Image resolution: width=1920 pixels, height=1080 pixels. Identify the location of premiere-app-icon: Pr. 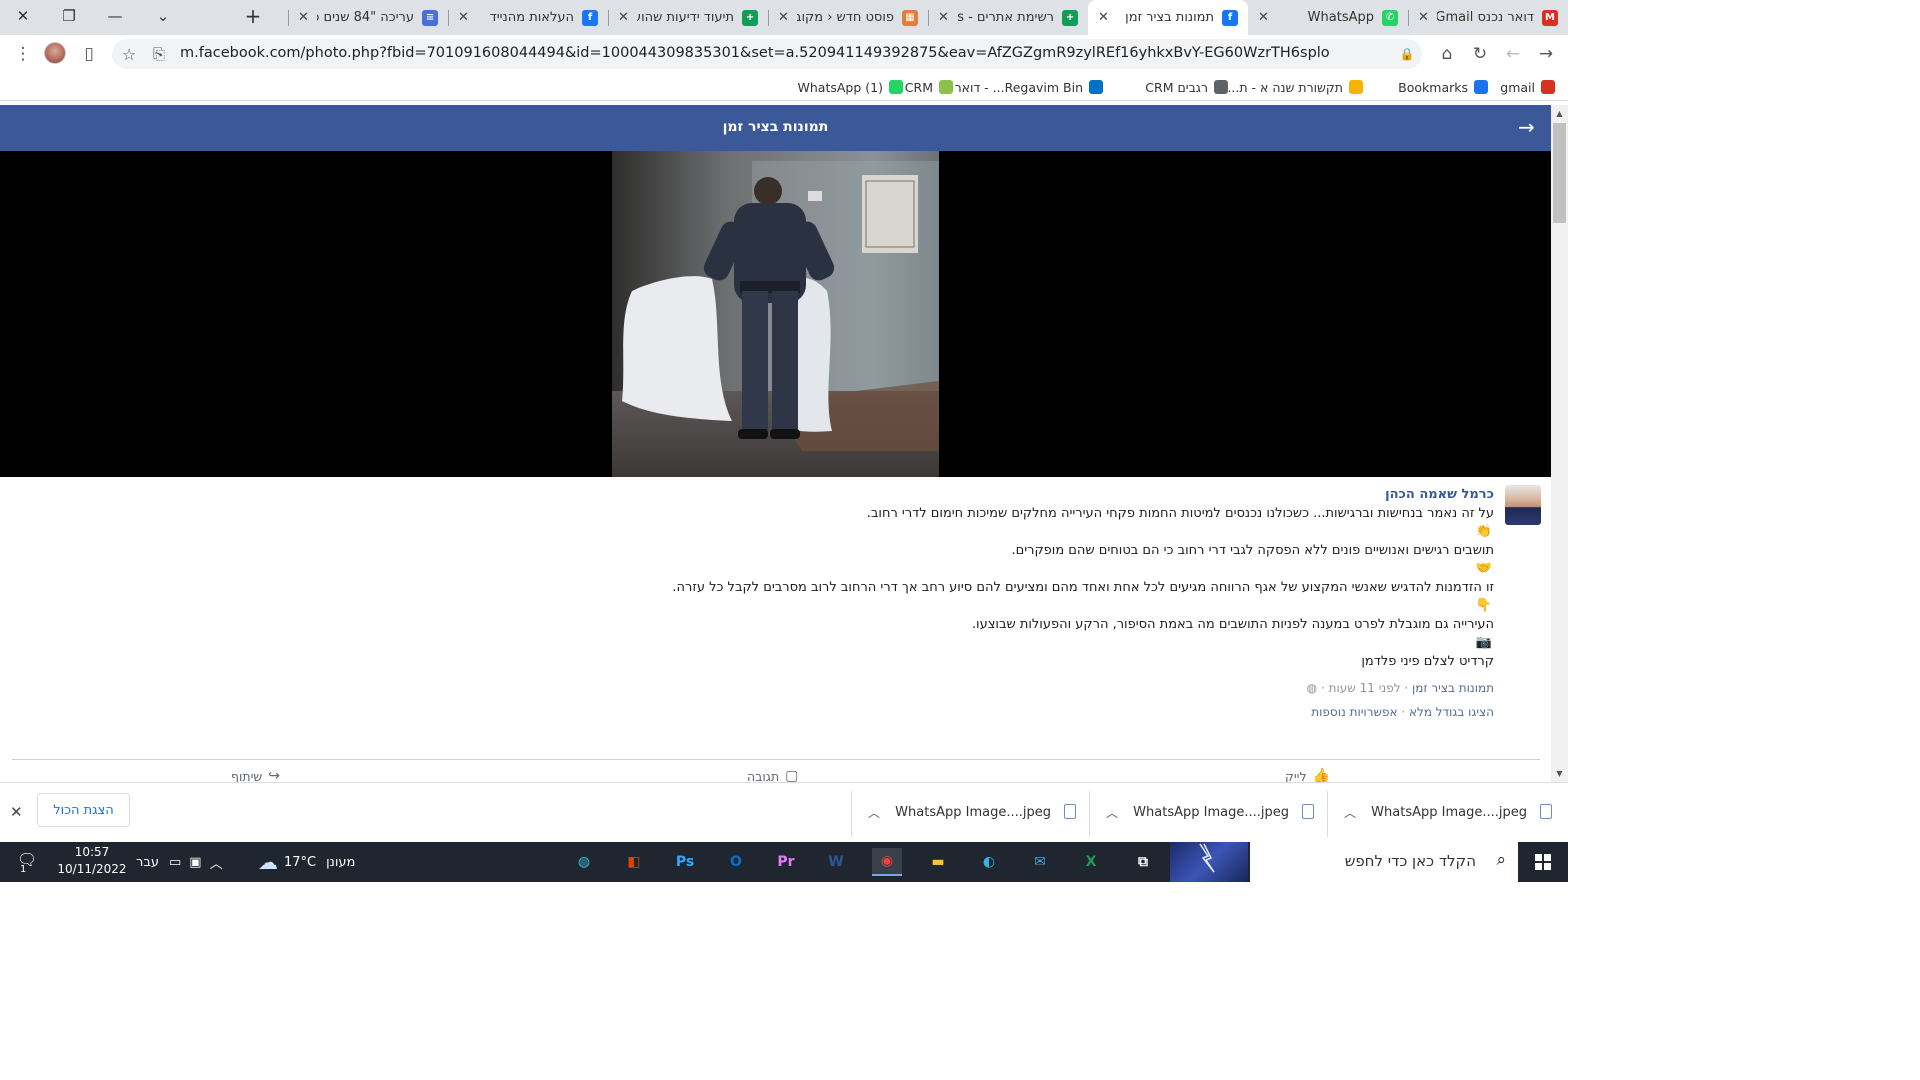
(786, 862).